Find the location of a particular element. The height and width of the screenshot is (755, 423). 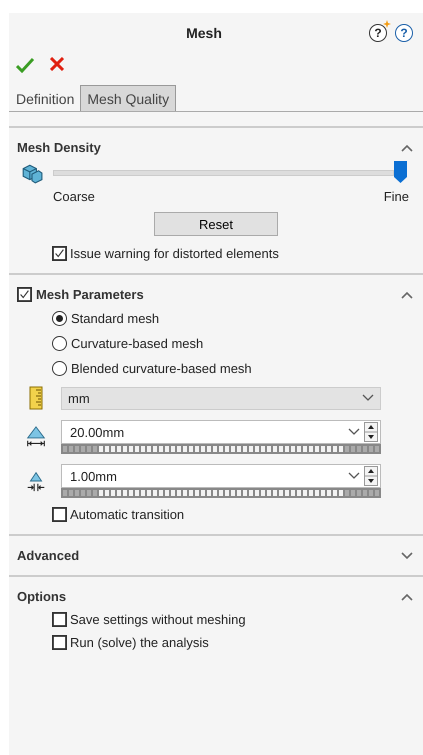

unit-dropdown: mm is located at coordinates (221, 398).